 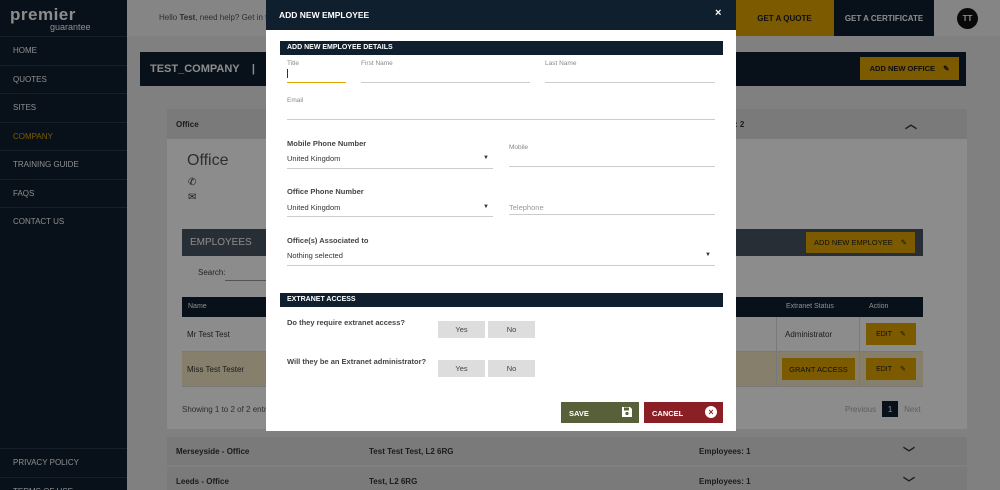 What do you see at coordinates (511, 368) in the screenshot?
I see `extranet-admin-no-button: No` at bounding box center [511, 368].